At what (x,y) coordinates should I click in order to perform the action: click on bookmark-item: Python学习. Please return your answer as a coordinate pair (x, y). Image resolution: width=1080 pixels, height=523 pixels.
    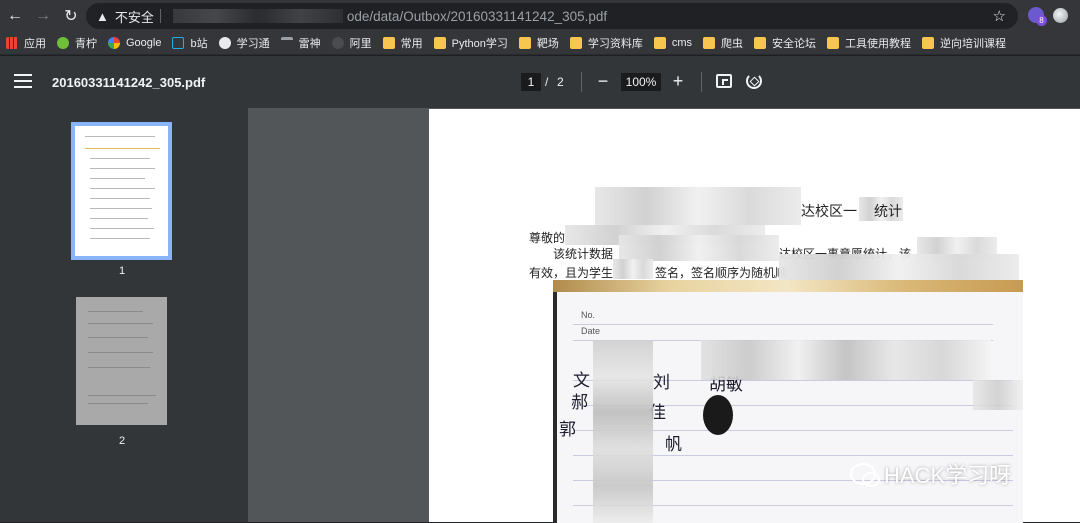
    Looking at the image, I should click on (470, 43).